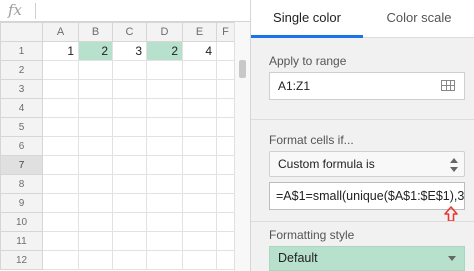 The width and height of the screenshot is (474, 271). Describe the element at coordinates (21, 51) in the screenshot. I see `row-header-1: 1` at that location.